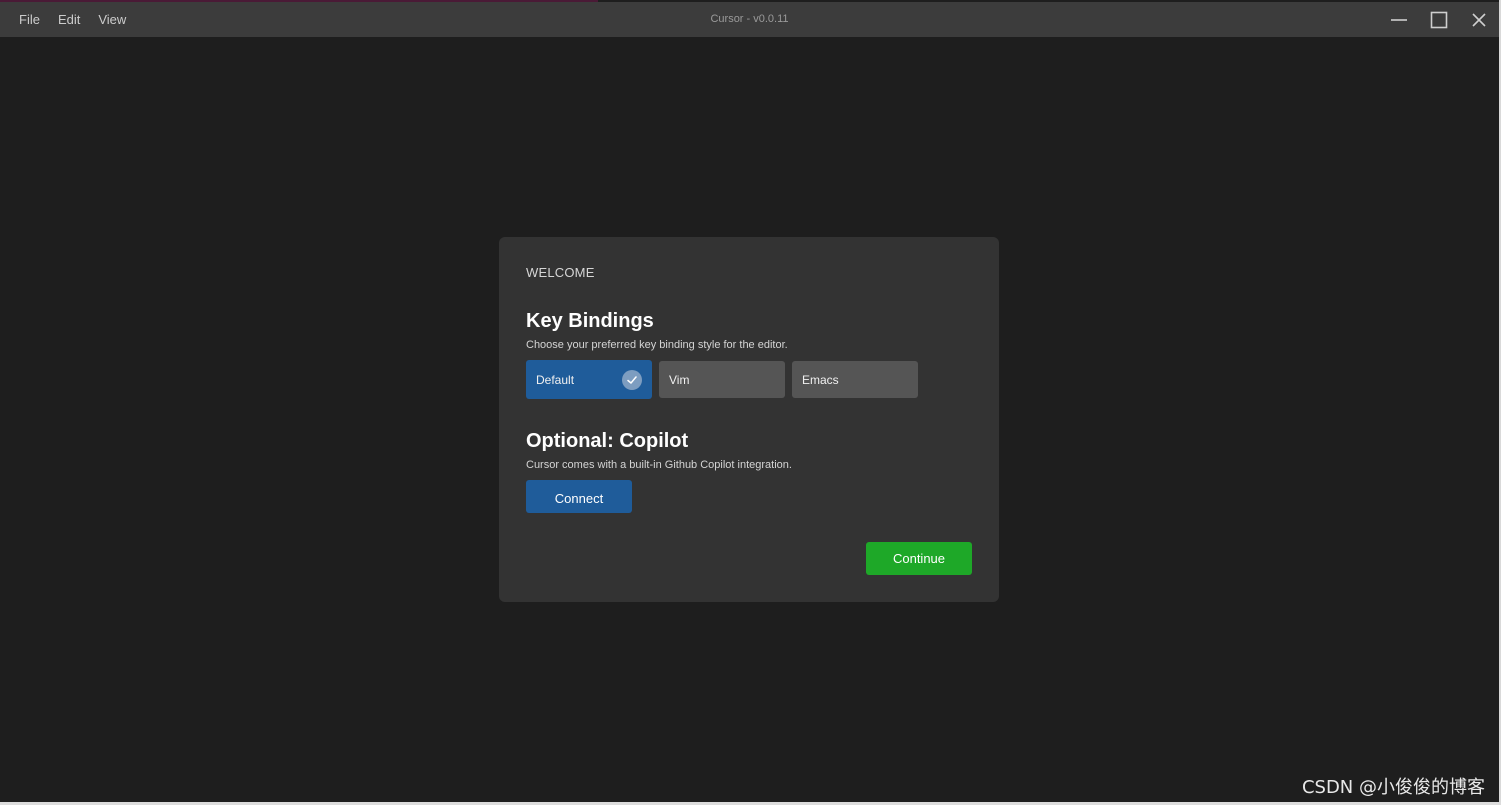  I want to click on window-controls, so click(1439, 19).